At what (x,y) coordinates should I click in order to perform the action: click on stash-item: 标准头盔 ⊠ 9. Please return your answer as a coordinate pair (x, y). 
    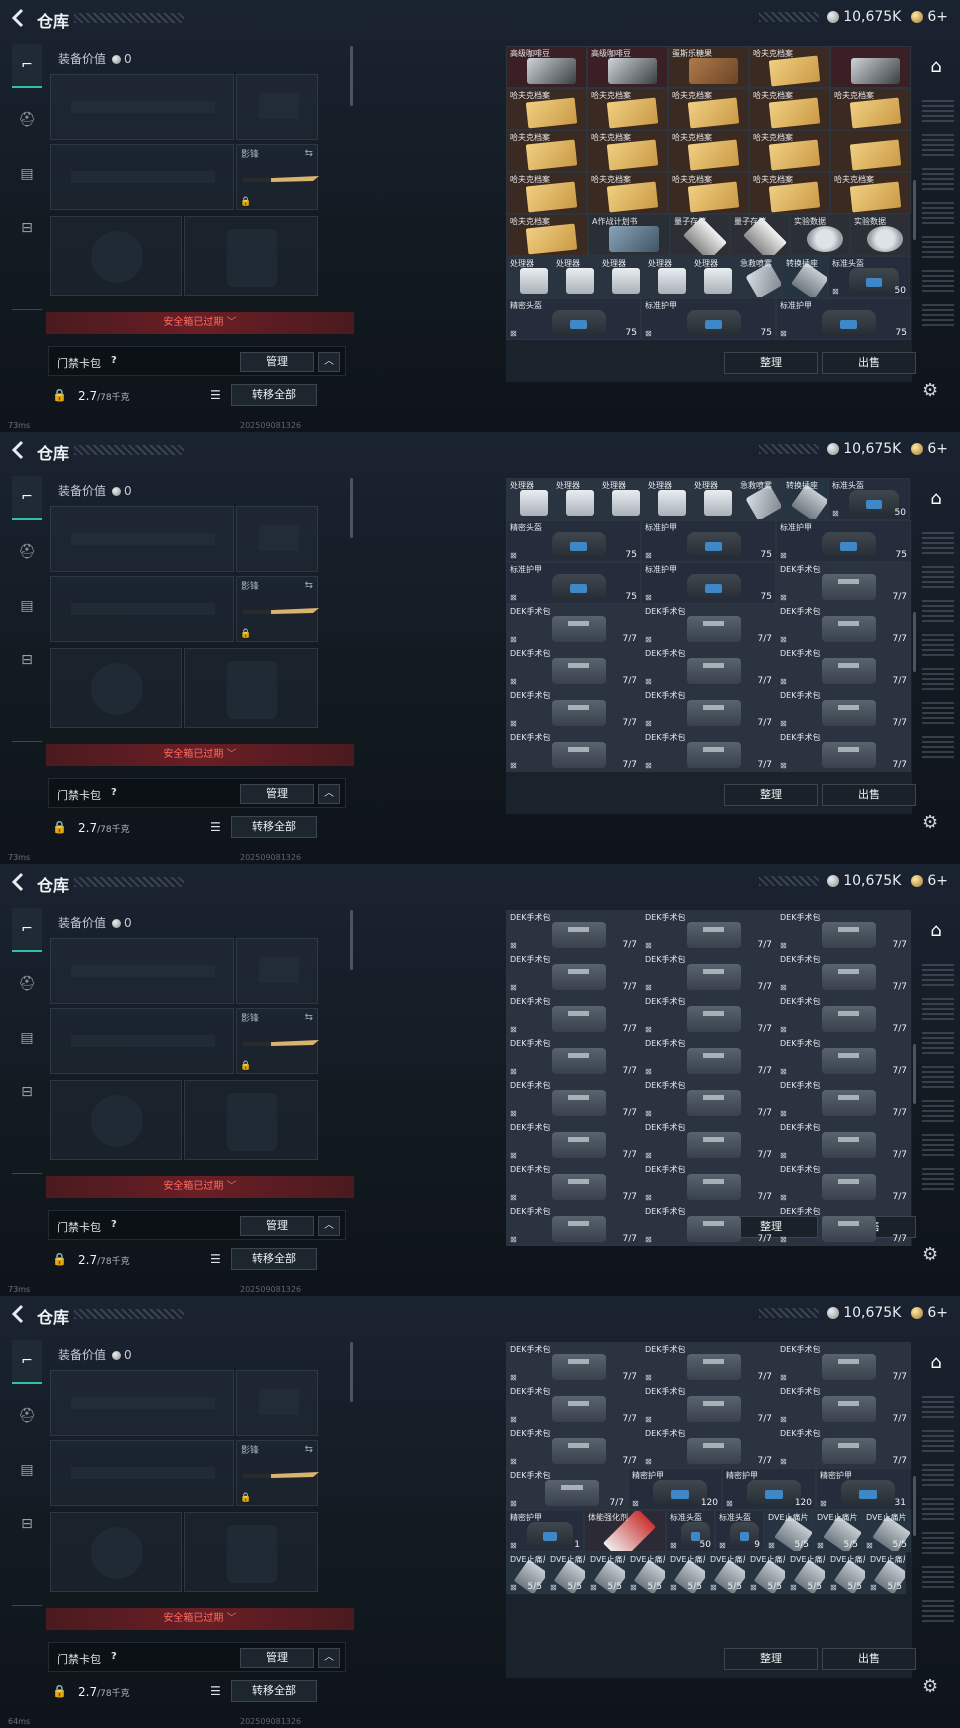
    Looking at the image, I should click on (739, 1531).